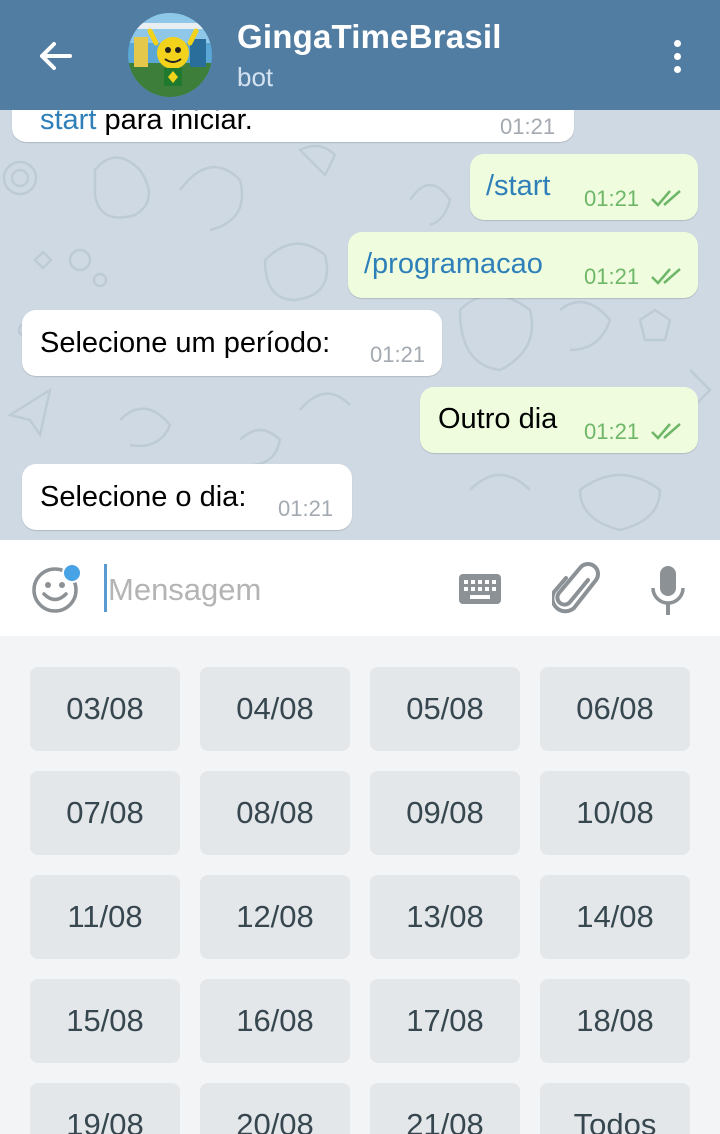 The width and height of the screenshot is (720, 1134). I want to click on message-text: para iniciar., so click(174, 123).